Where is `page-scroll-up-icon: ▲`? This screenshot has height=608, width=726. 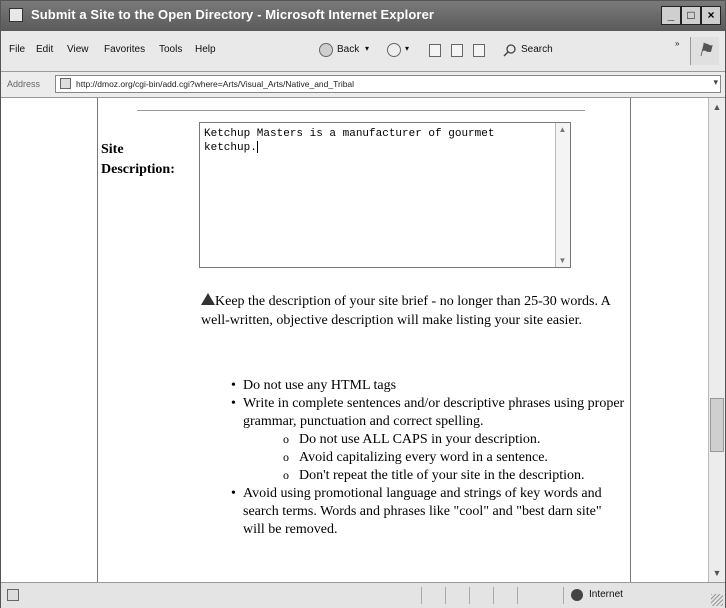
page-scroll-up-icon: ▲ is located at coordinates (717, 107).